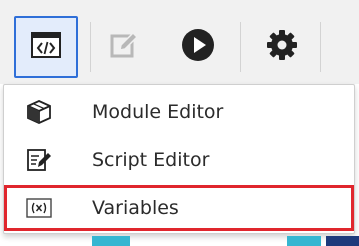 This screenshot has height=246, width=359. I want to click on code-window-icon, so click(46, 47).